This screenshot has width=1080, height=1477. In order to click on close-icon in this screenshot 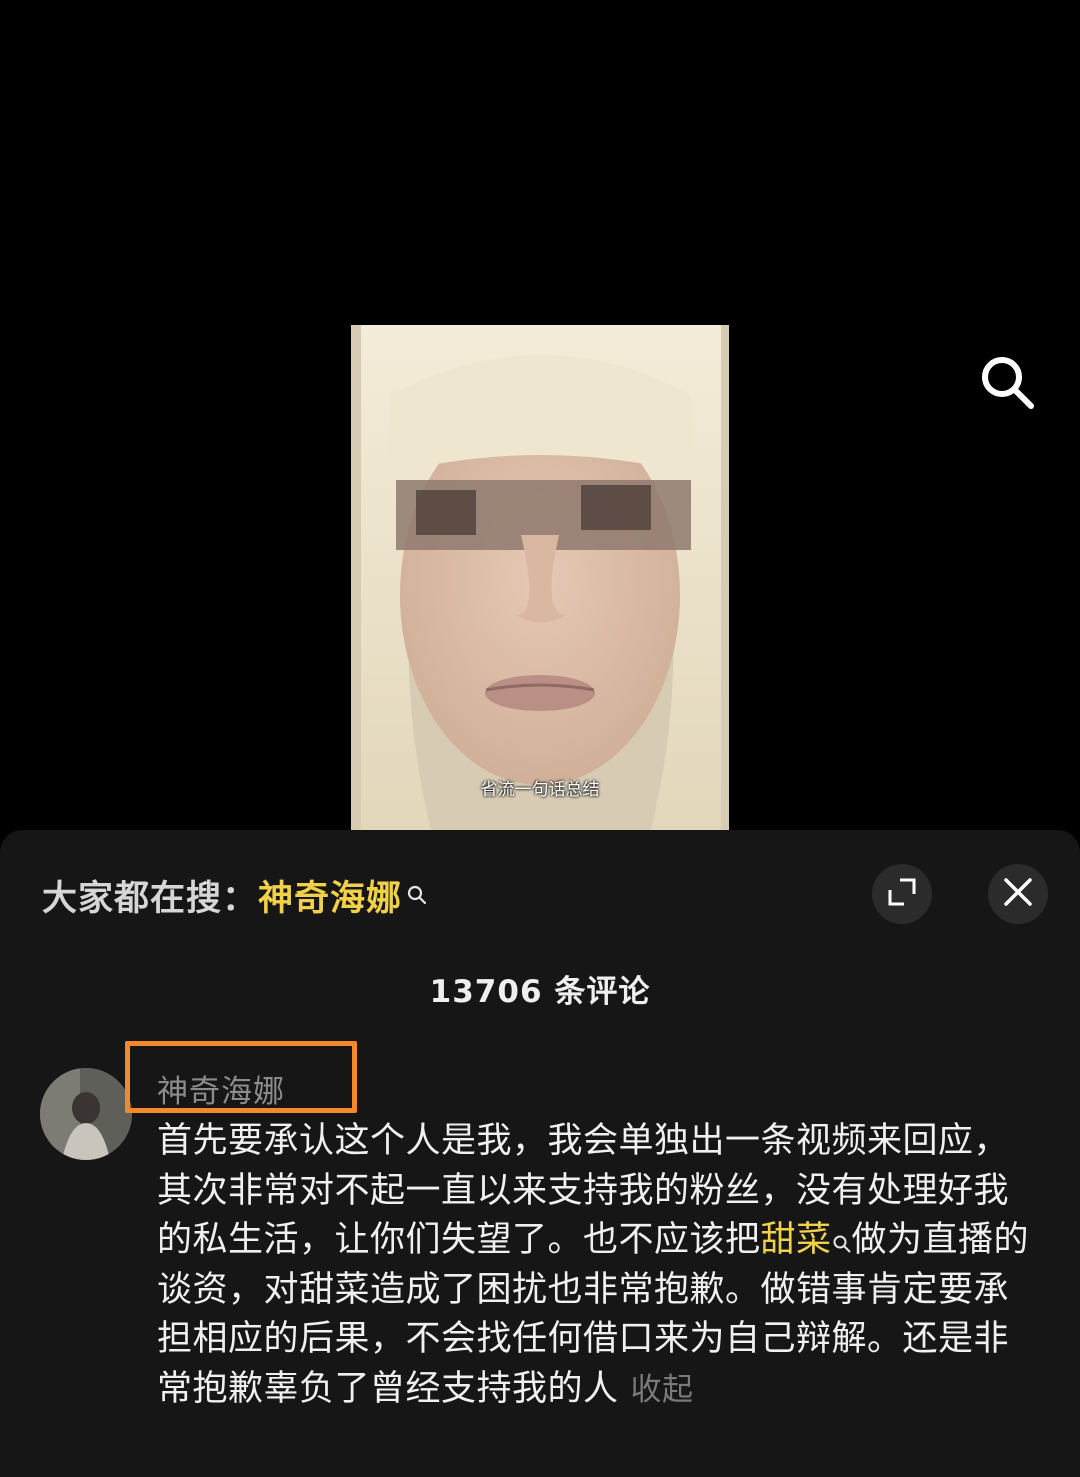, I will do `click(1018, 894)`.